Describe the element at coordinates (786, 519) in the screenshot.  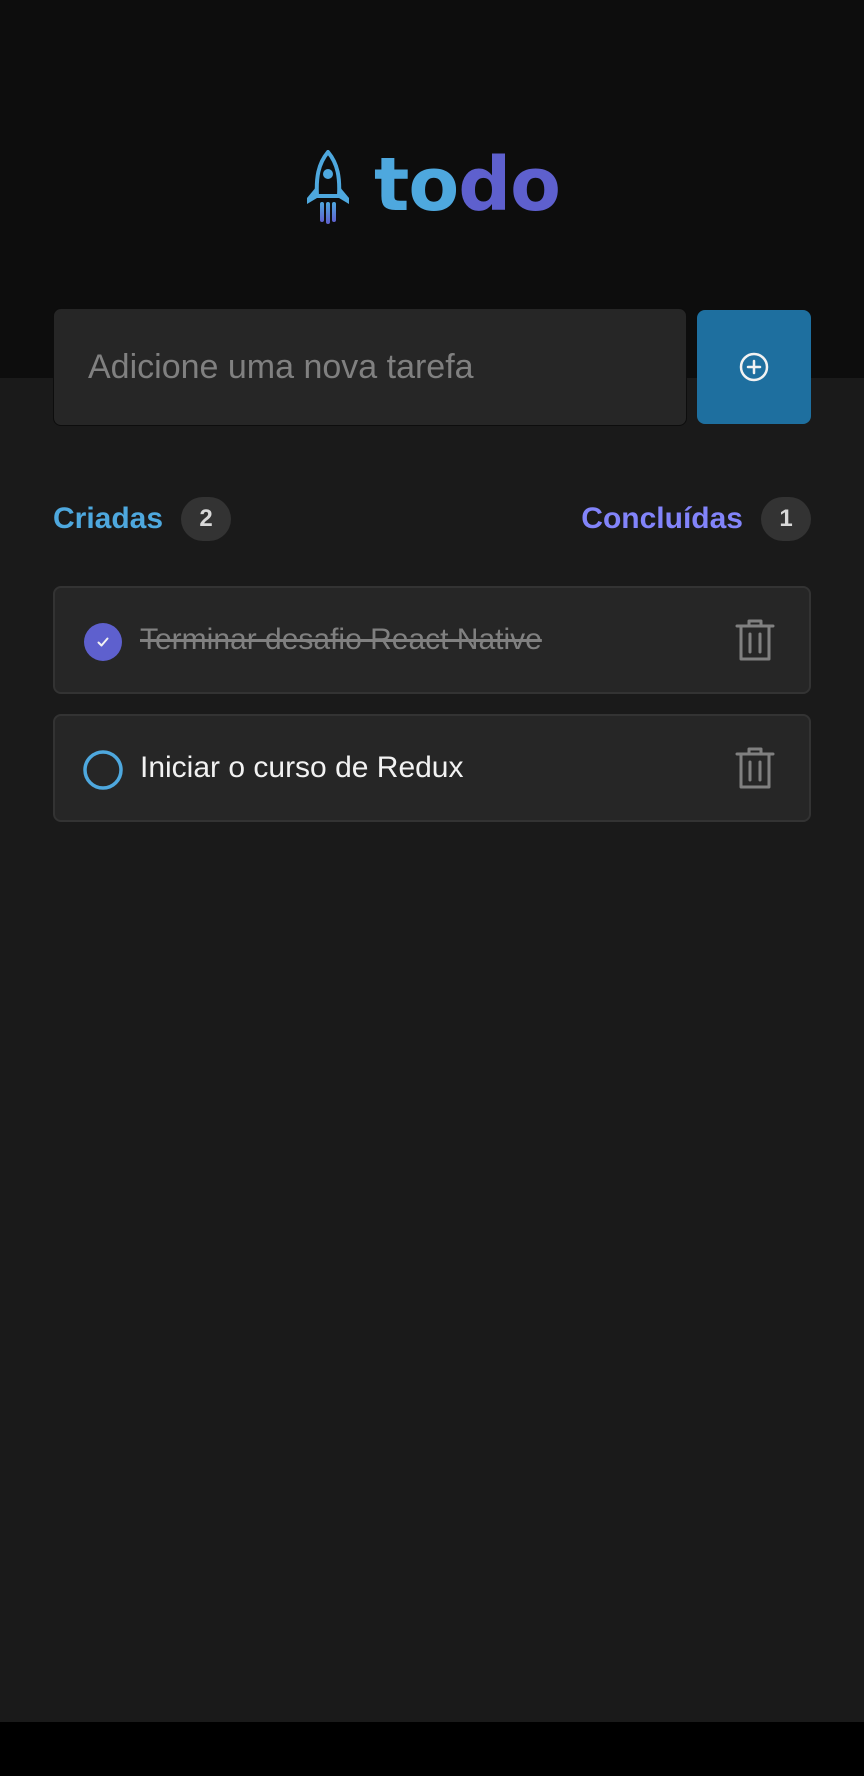
I see `done-count-badge: 1` at that location.